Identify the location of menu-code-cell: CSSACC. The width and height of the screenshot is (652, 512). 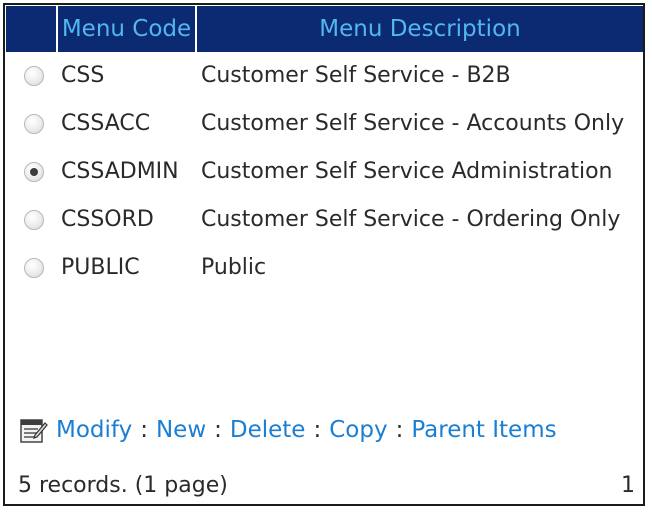
(106, 123).